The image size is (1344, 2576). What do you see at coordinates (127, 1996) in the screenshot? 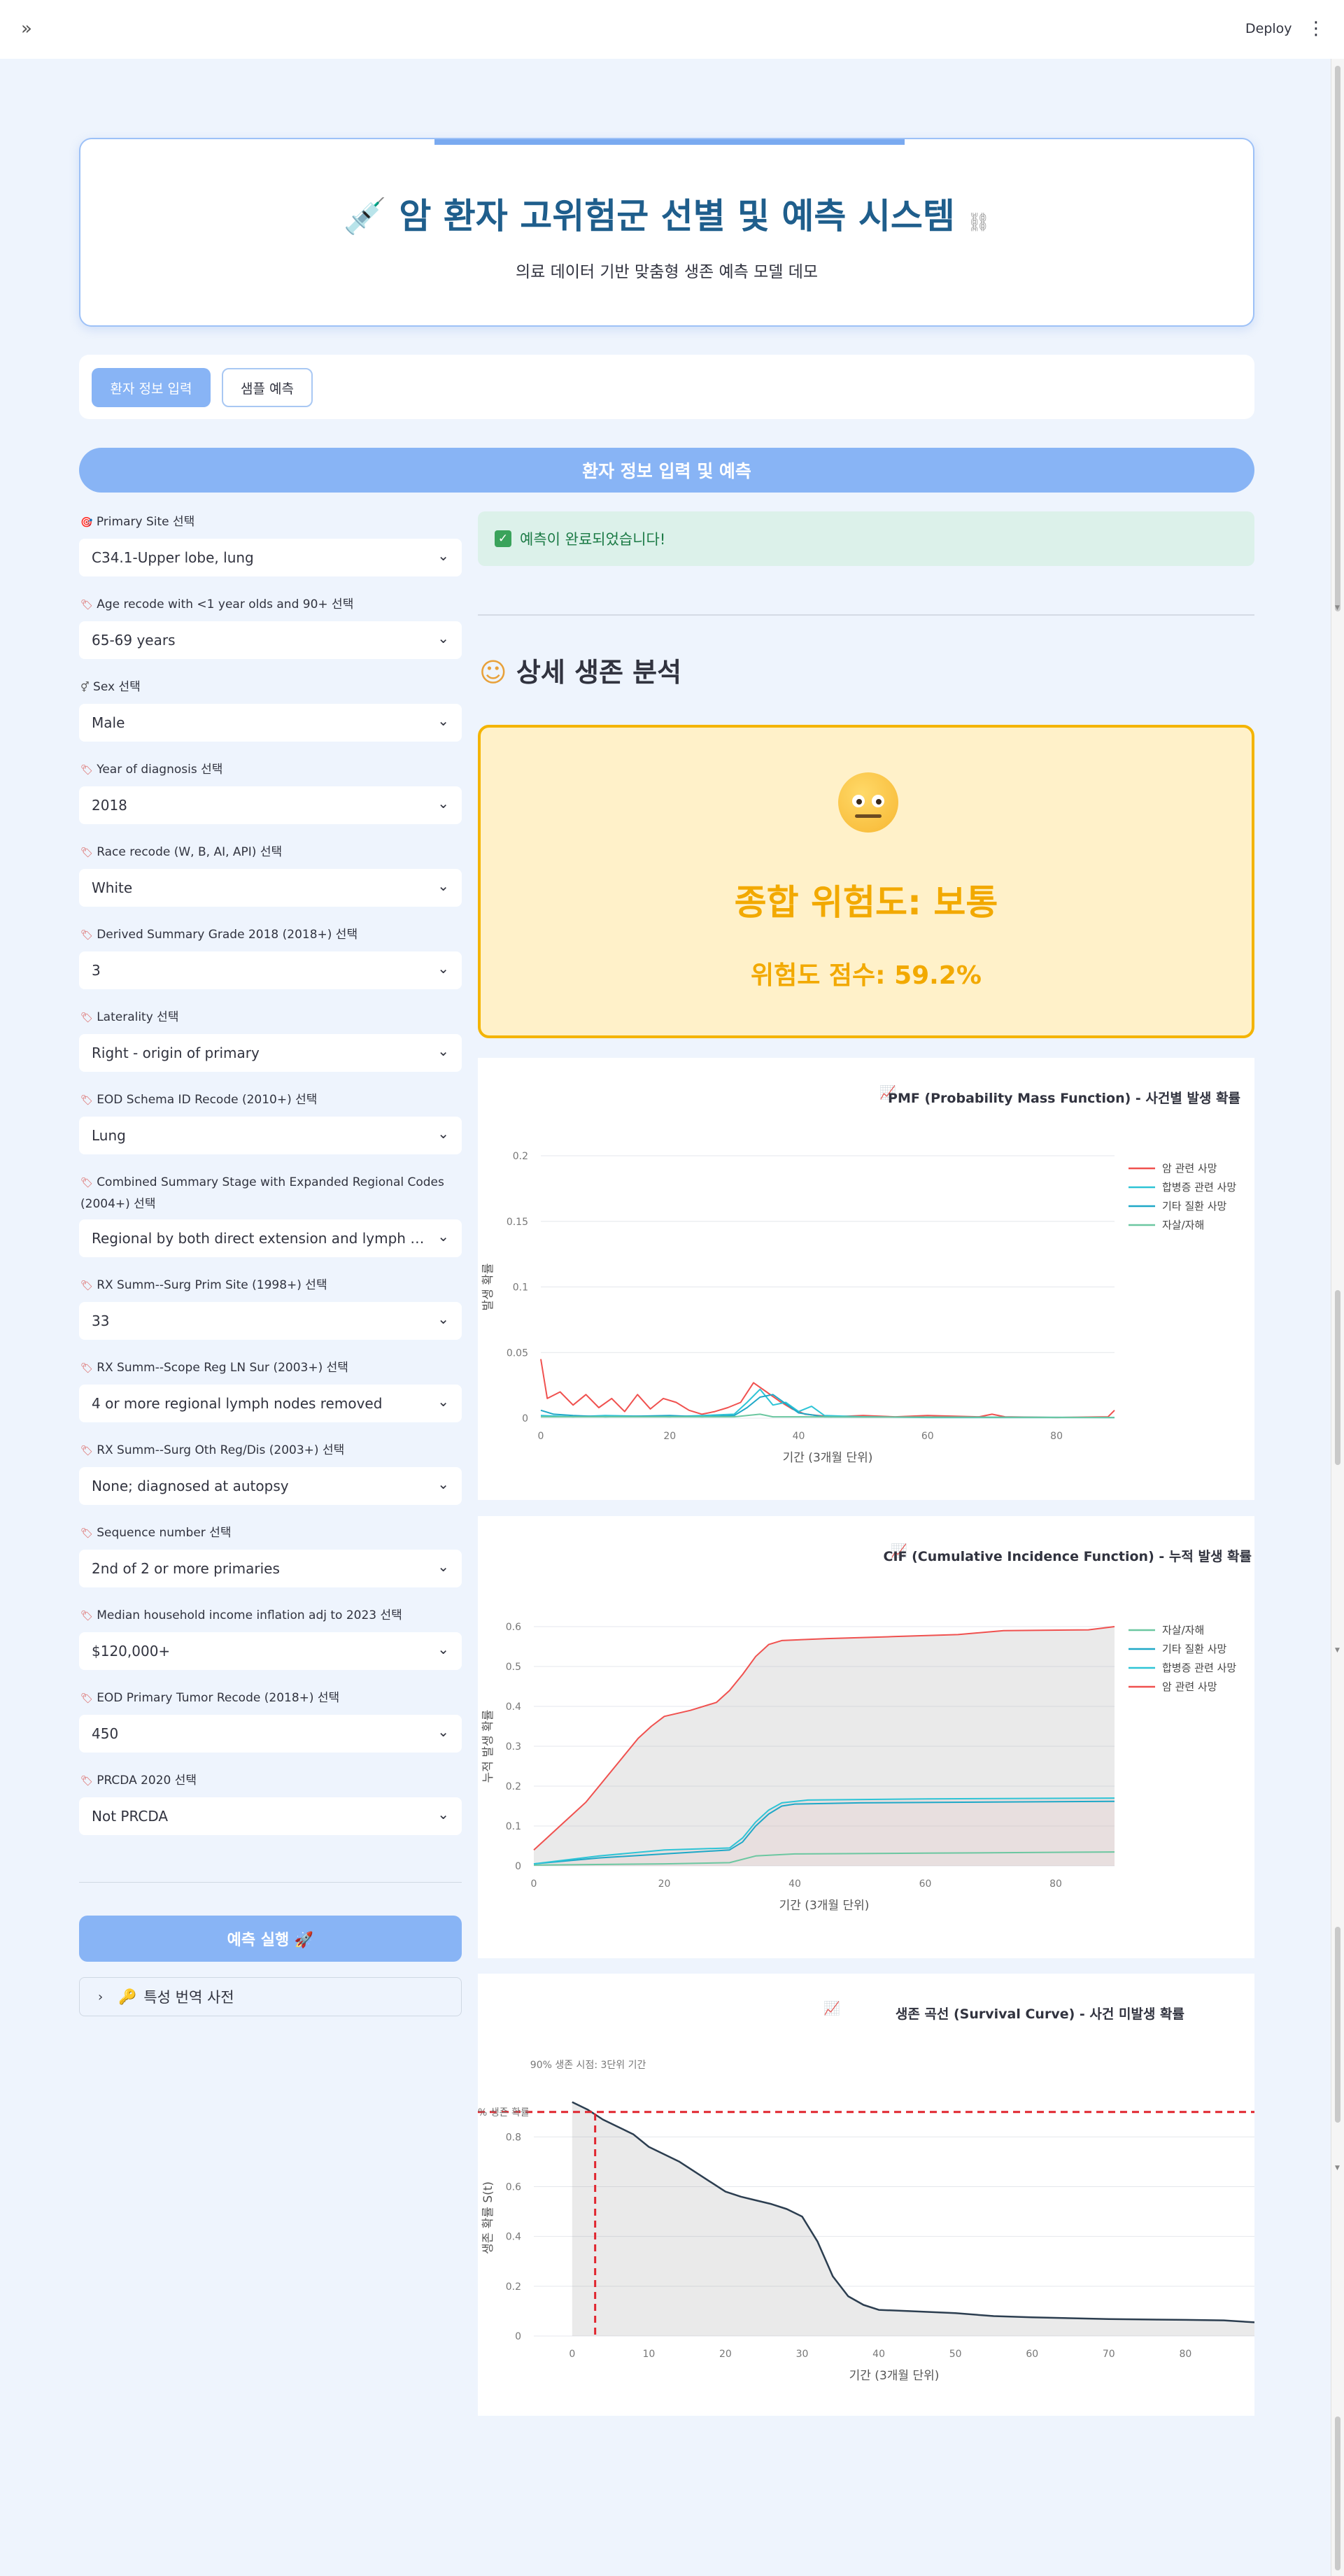
I see `key-icon: 🔑` at bounding box center [127, 1996].